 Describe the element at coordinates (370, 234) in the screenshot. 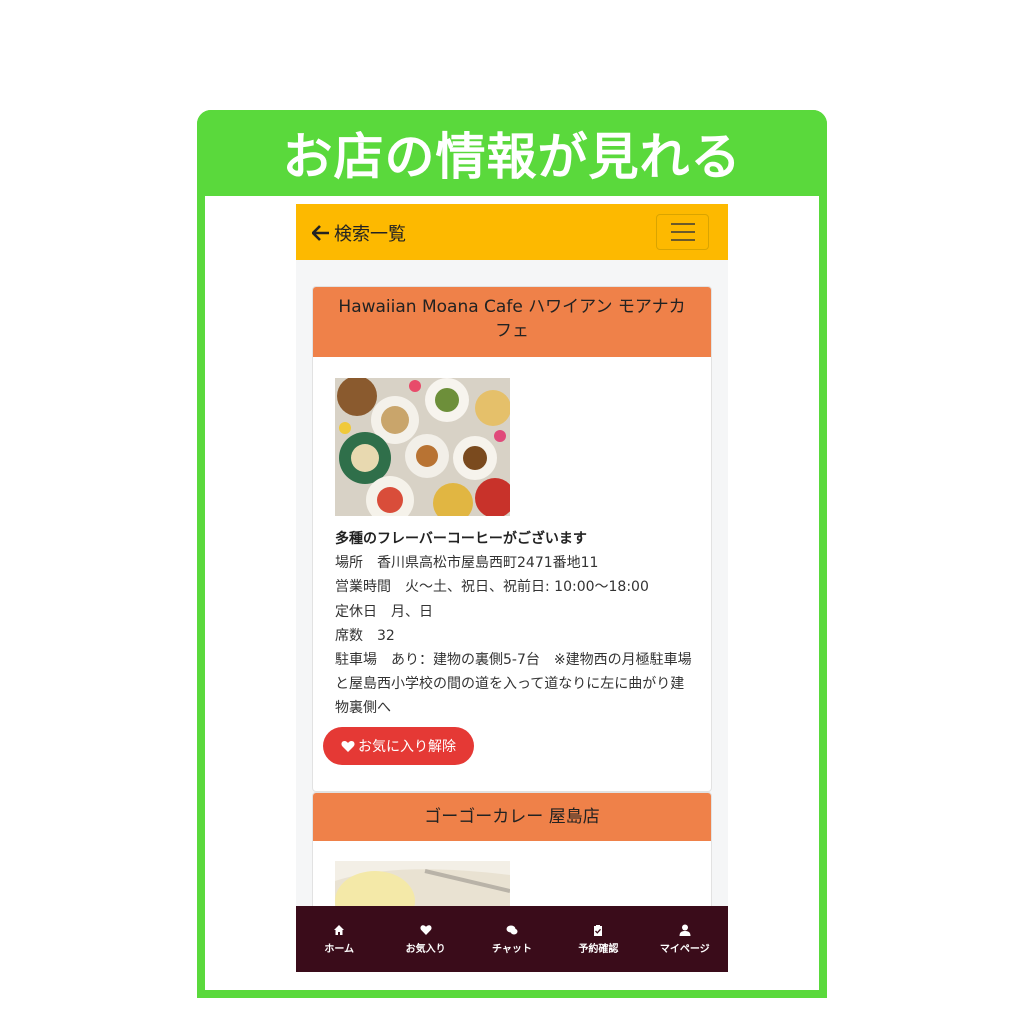

I see `back-link-label: 検索一覧` at that location.